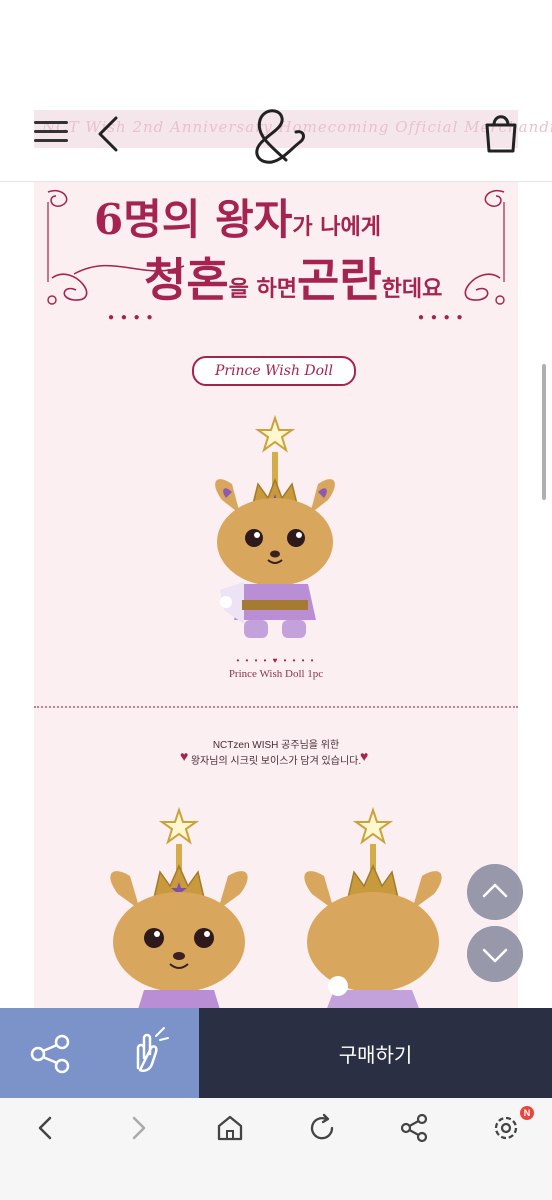  Describe the element at coordinates (293, 280) in the screenshot. I see `title-line-2: 청혼을 하면곤란한데요` at that location.